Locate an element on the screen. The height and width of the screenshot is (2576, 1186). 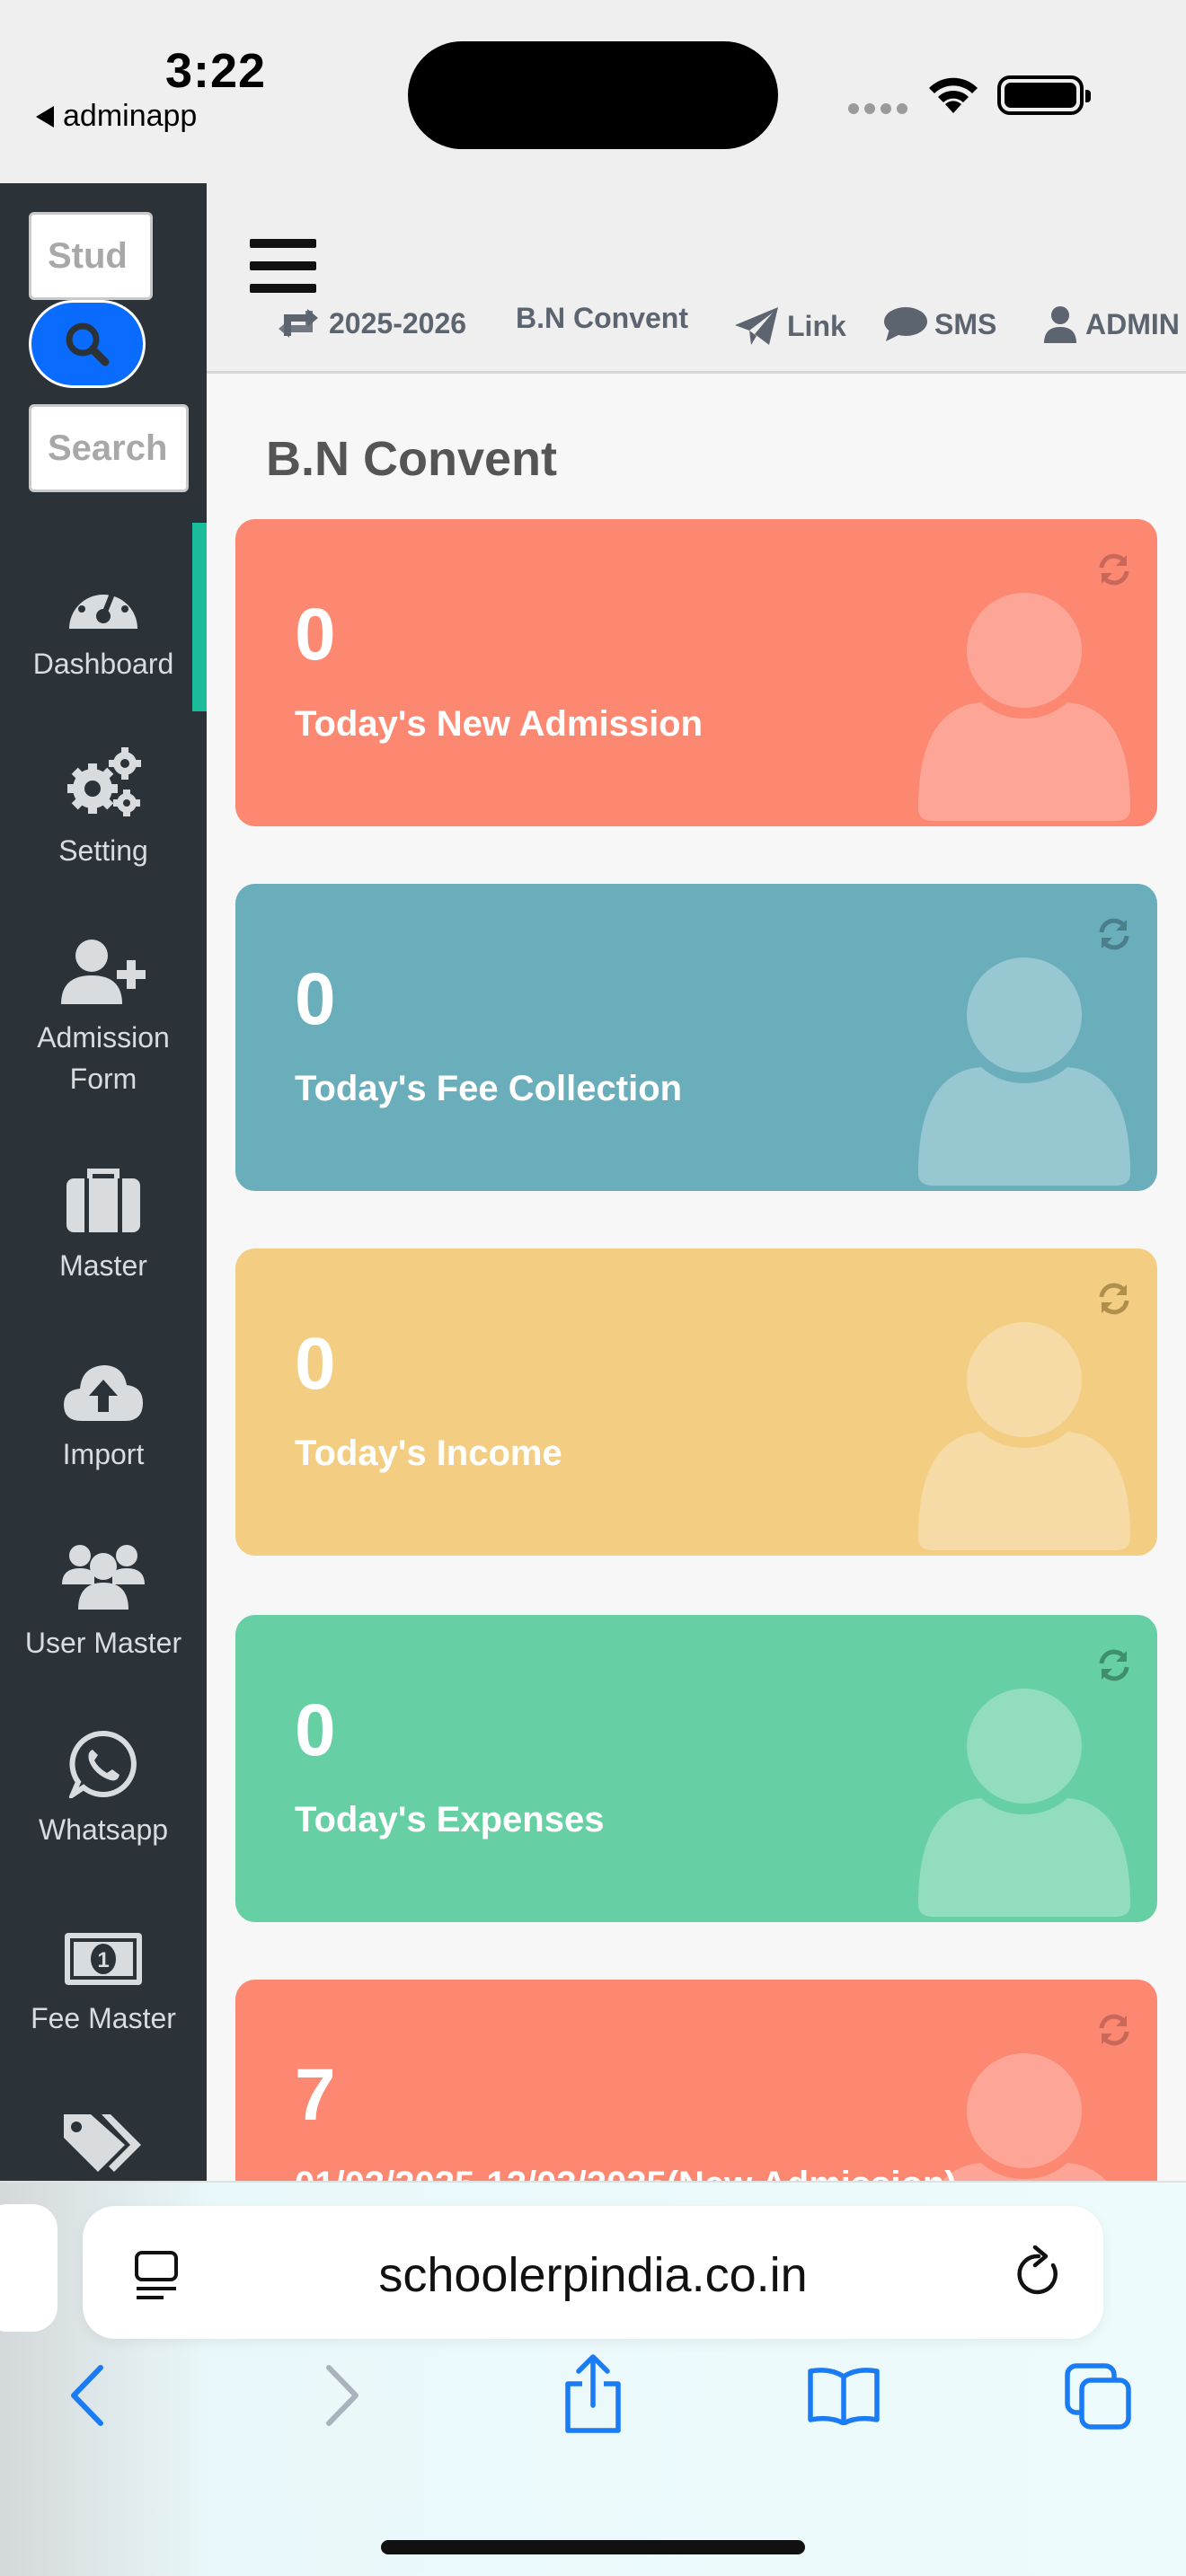
school-name: B.N Convent is located at coordinates (602, 318).